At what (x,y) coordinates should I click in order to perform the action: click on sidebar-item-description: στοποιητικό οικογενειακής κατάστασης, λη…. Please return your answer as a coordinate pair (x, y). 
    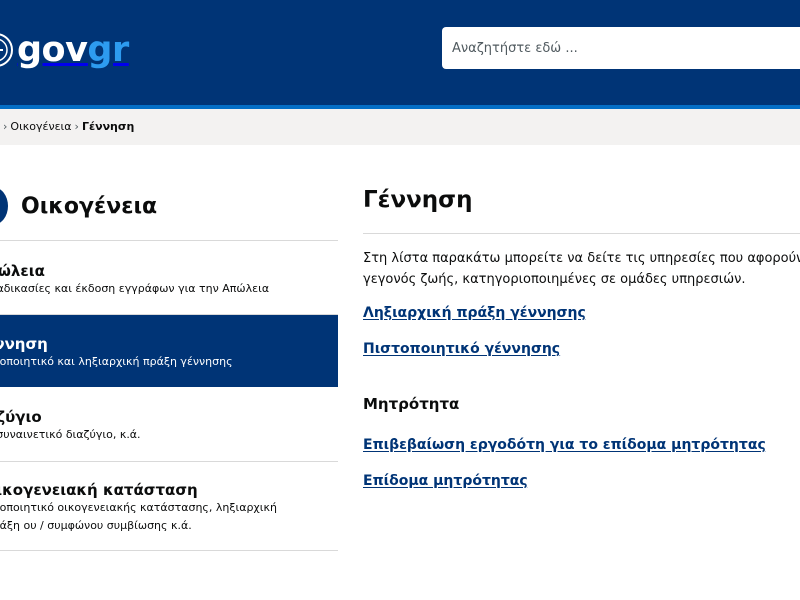
    Looking at the image, I should click on (138, 516).